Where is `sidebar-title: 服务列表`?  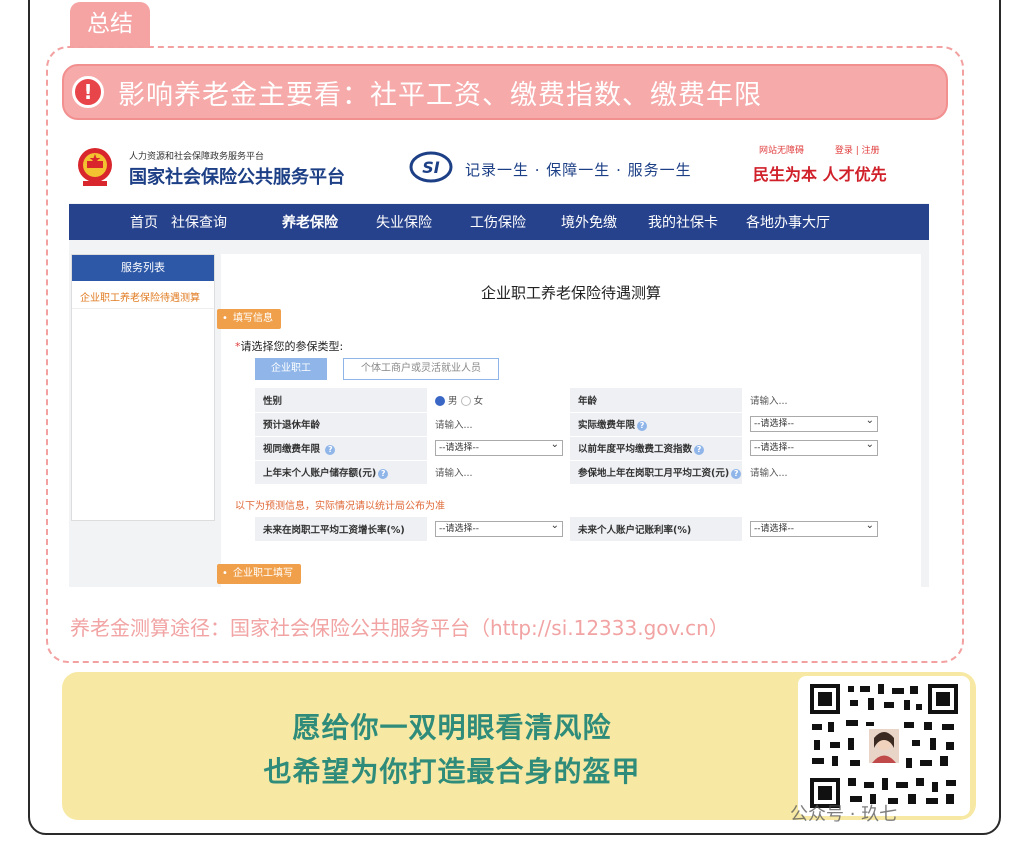 sidebar-title: 服务列表 is located at coordinates (143, 268).